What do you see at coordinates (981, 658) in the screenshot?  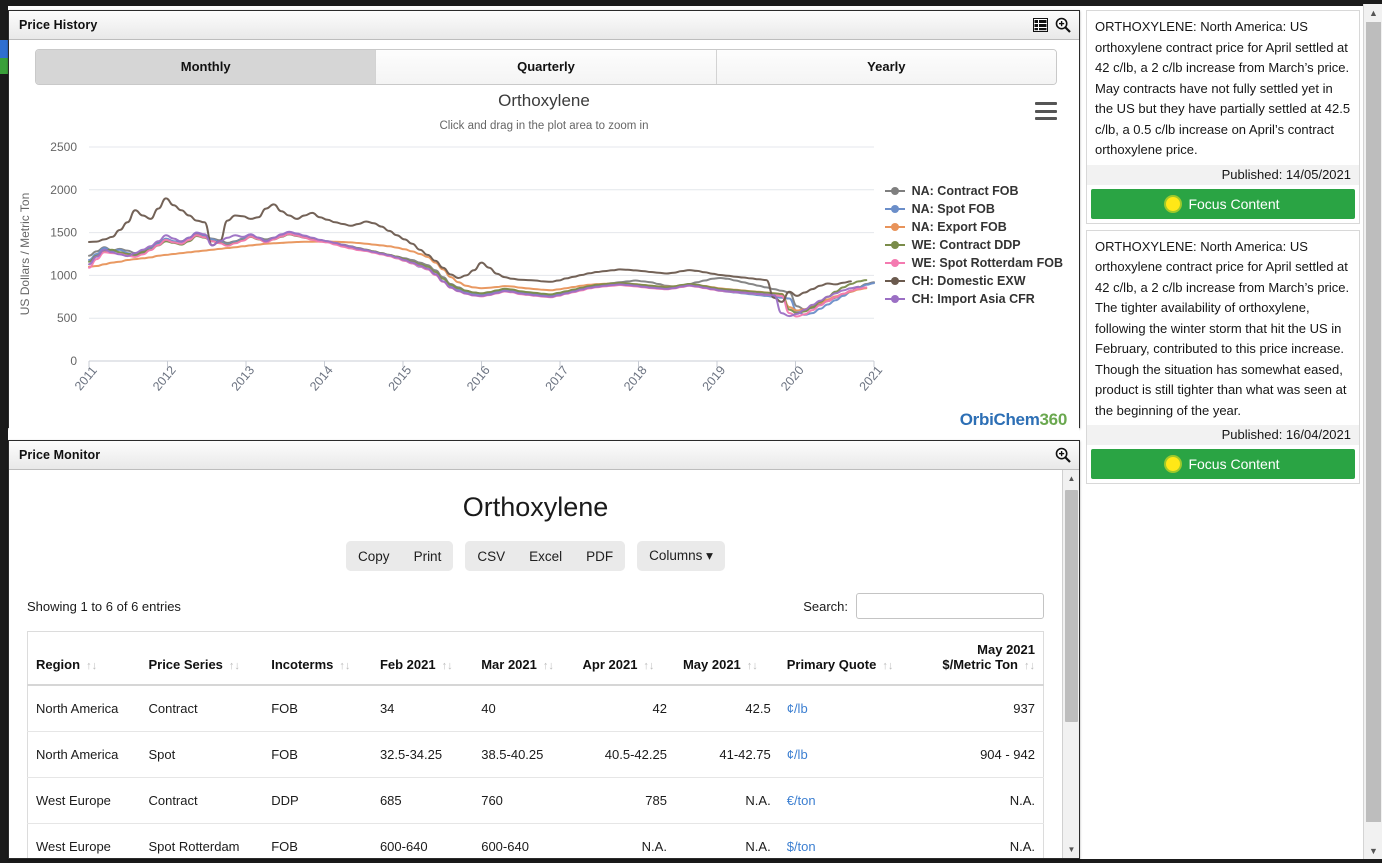 I see `col-metric-ton: May 2021 $/Metric Ton ↑↓` at bounding box center [981, 658].